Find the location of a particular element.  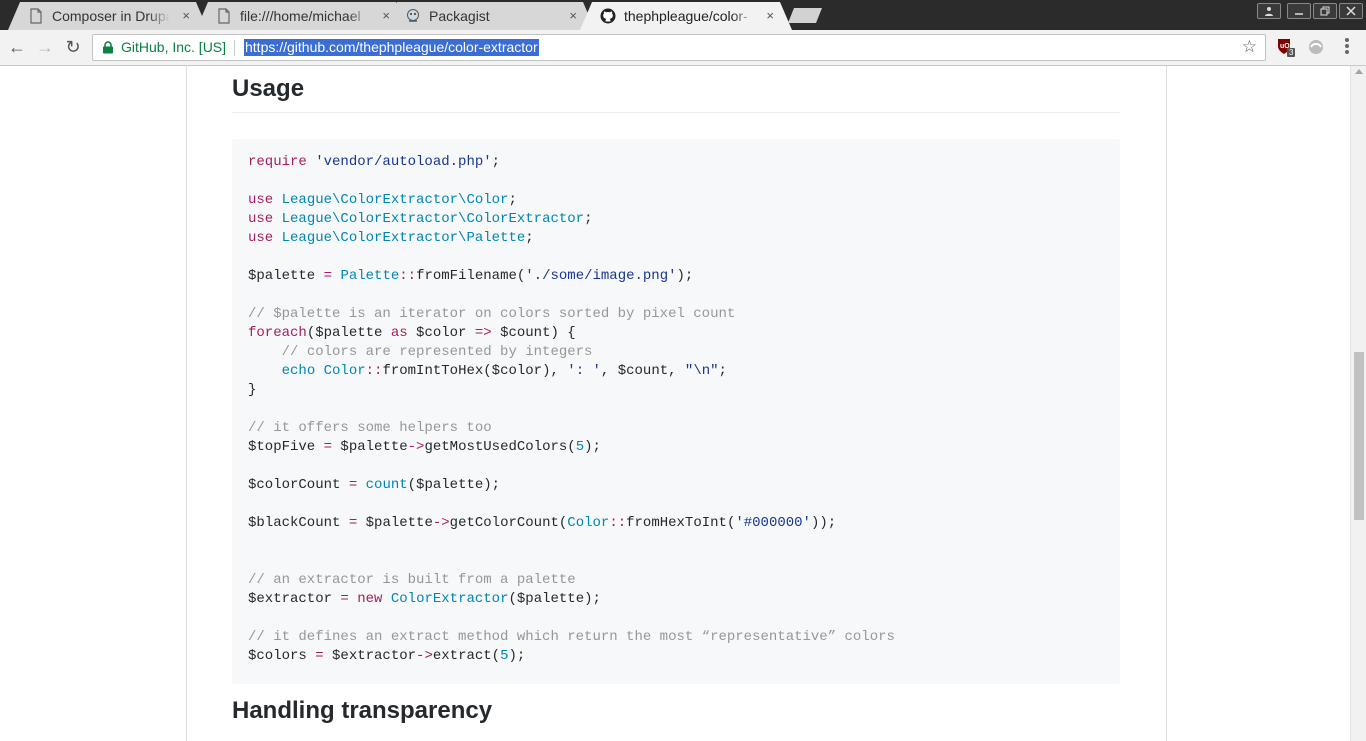

tab-title: thephpleague/color- is located at coordinates (689, 16).